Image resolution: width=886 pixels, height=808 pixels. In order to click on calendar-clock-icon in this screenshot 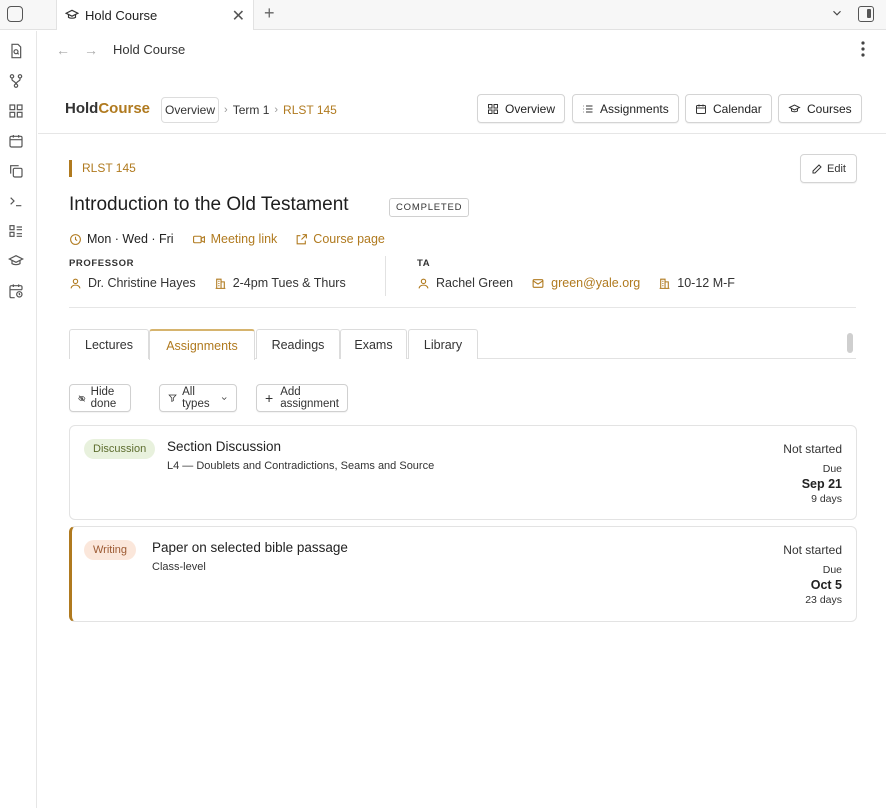, I will do `click(16, 291)`.